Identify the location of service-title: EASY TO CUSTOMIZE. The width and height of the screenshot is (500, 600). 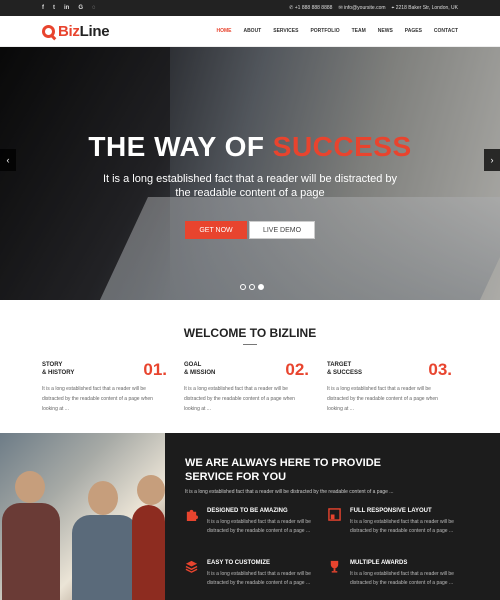
(239, 563).